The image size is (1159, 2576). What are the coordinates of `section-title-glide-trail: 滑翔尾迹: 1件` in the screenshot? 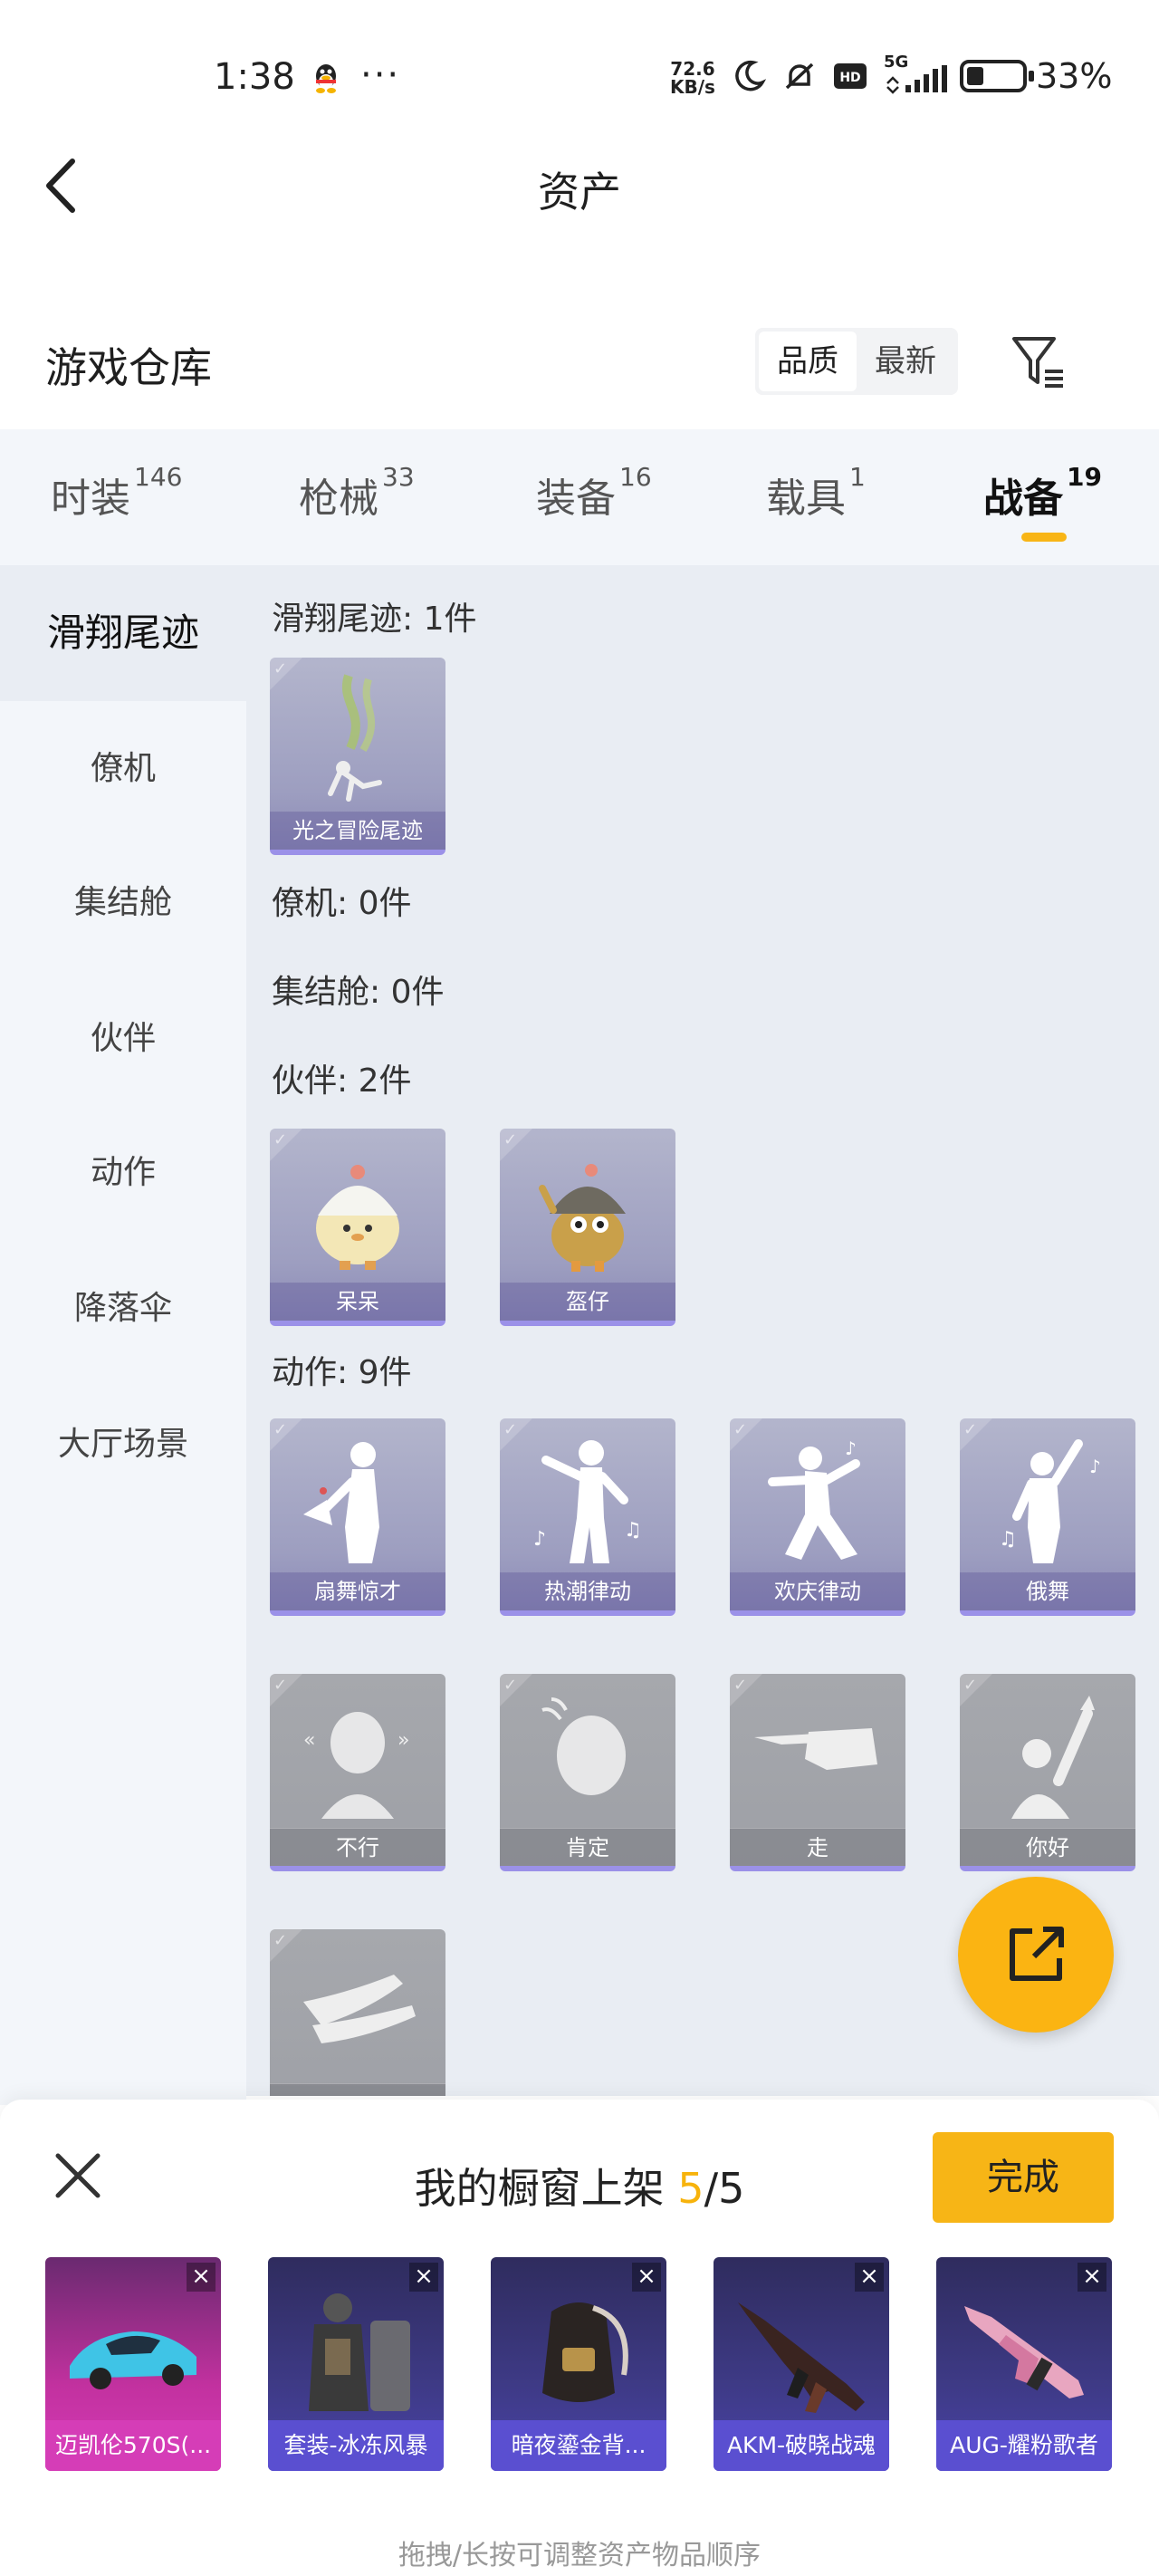 It's located at (374, 619).